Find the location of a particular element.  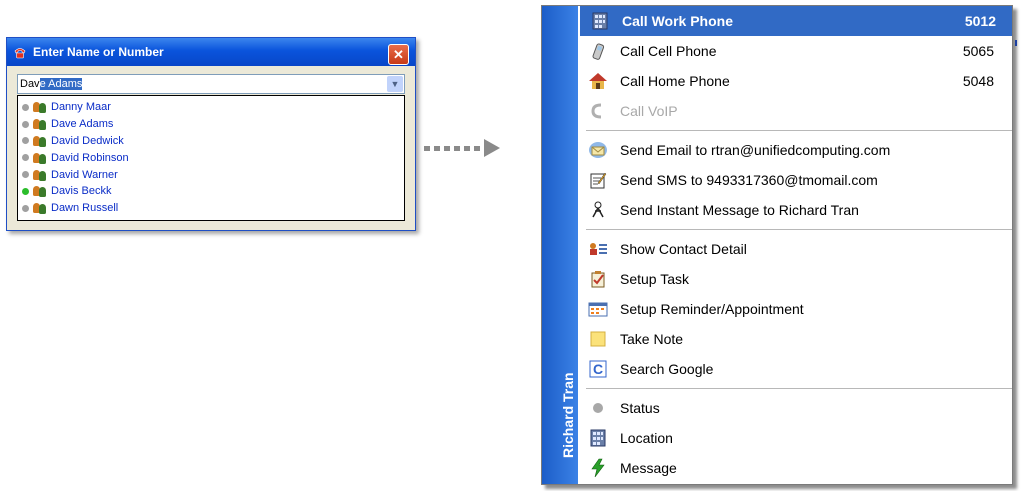

menu-item-label: Call VoIP is located at coordinates (649, 111).